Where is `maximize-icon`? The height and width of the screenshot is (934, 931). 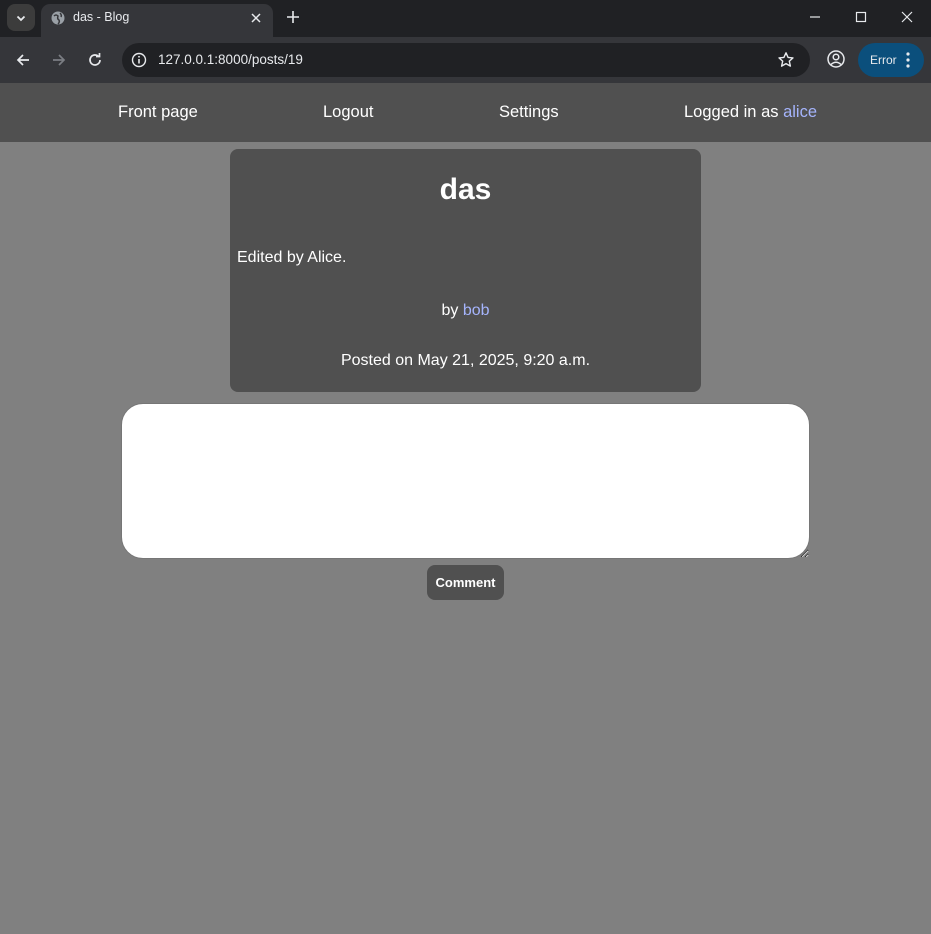
maximize-icon is located at coordinates (861, 17).